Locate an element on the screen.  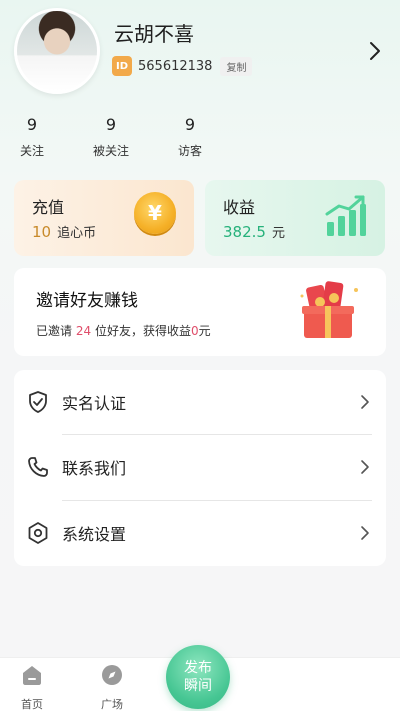
coin-icon: ¥ is located at coordinates (155, 213).